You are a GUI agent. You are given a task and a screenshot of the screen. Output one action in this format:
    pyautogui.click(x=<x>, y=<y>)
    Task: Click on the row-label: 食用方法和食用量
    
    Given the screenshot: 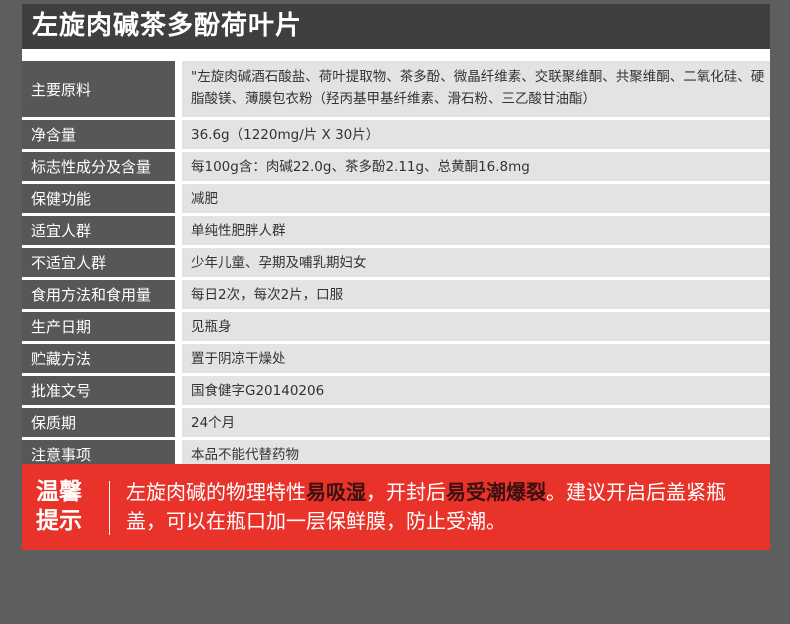 What is the action you would take?
    pyautogui.click(x=98, y=294)
    